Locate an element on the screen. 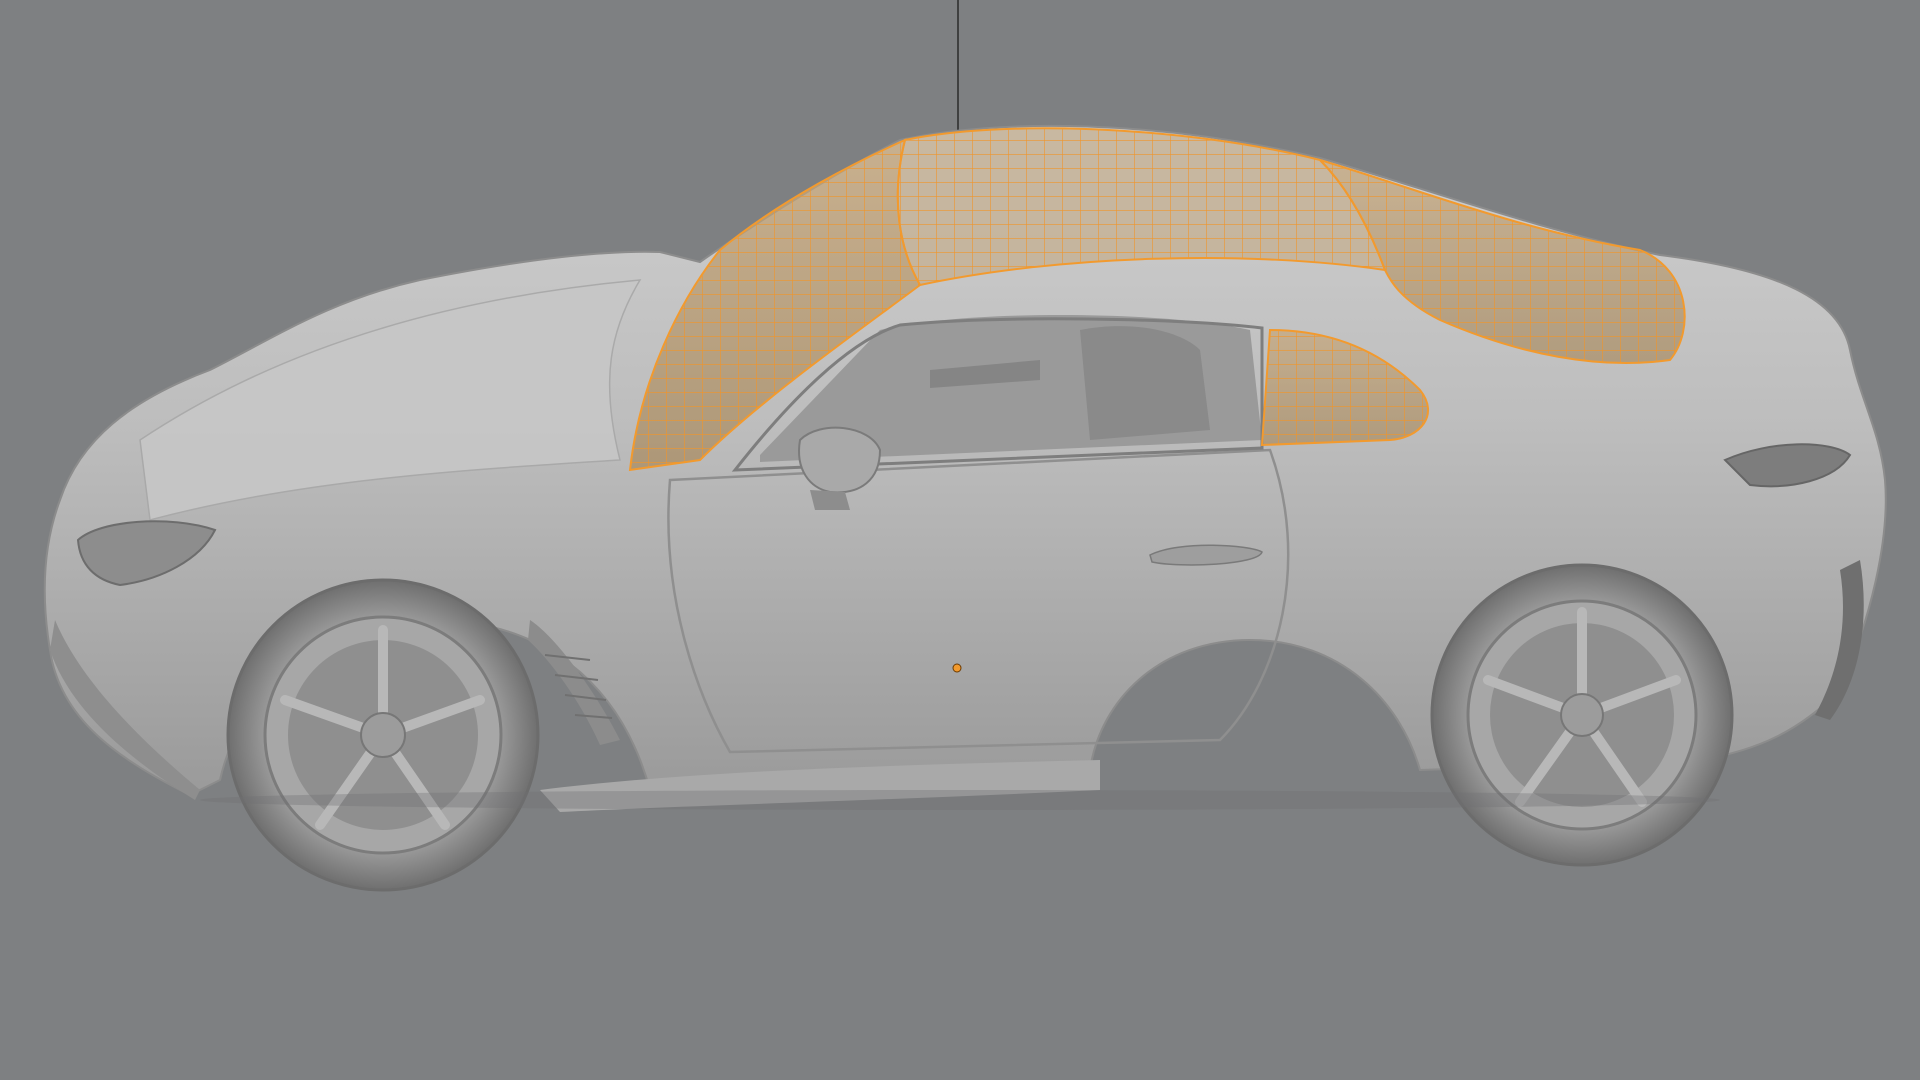 The width and height of the screenshot is (1920, 1080). rear-wheel is located at coordinates (1582, 715).